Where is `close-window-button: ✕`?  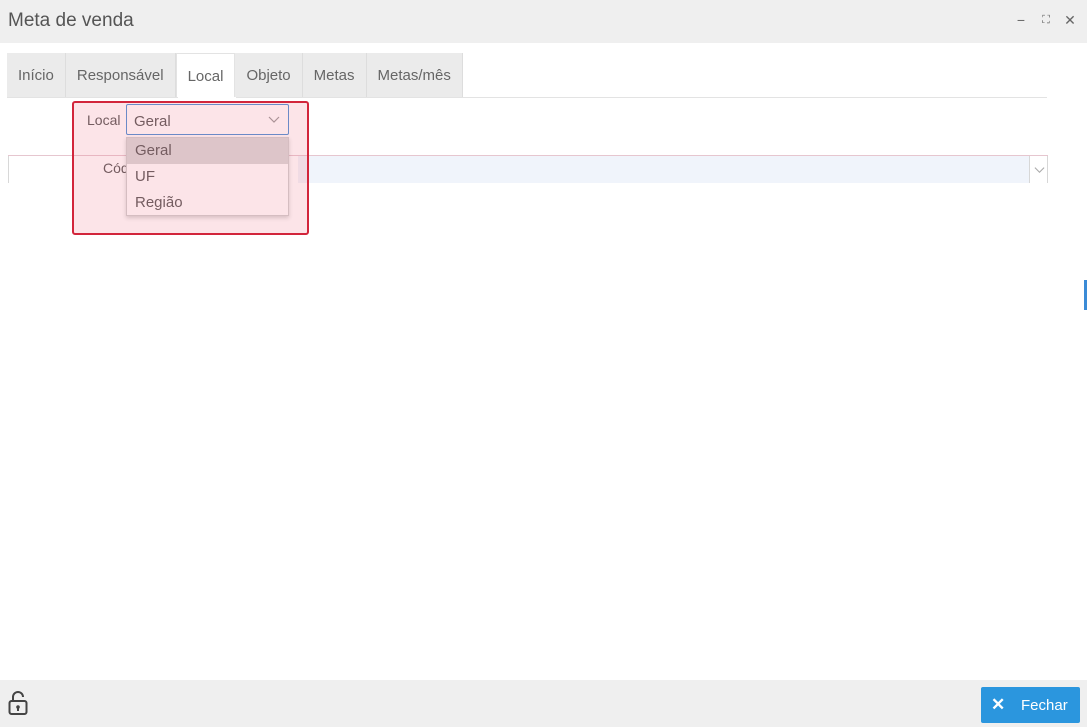 close-window-button: ✕ is located at coordinates (1070, 20).